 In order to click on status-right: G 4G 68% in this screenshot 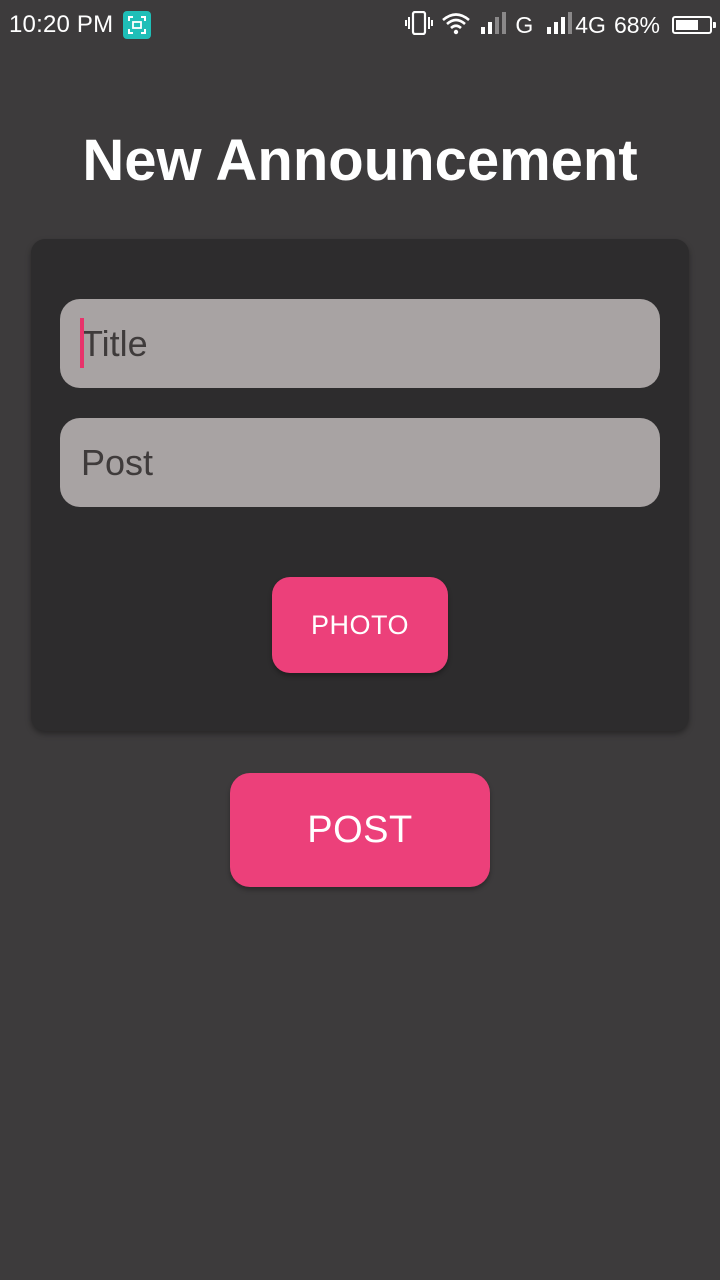, I will do `click(560, 25)`.